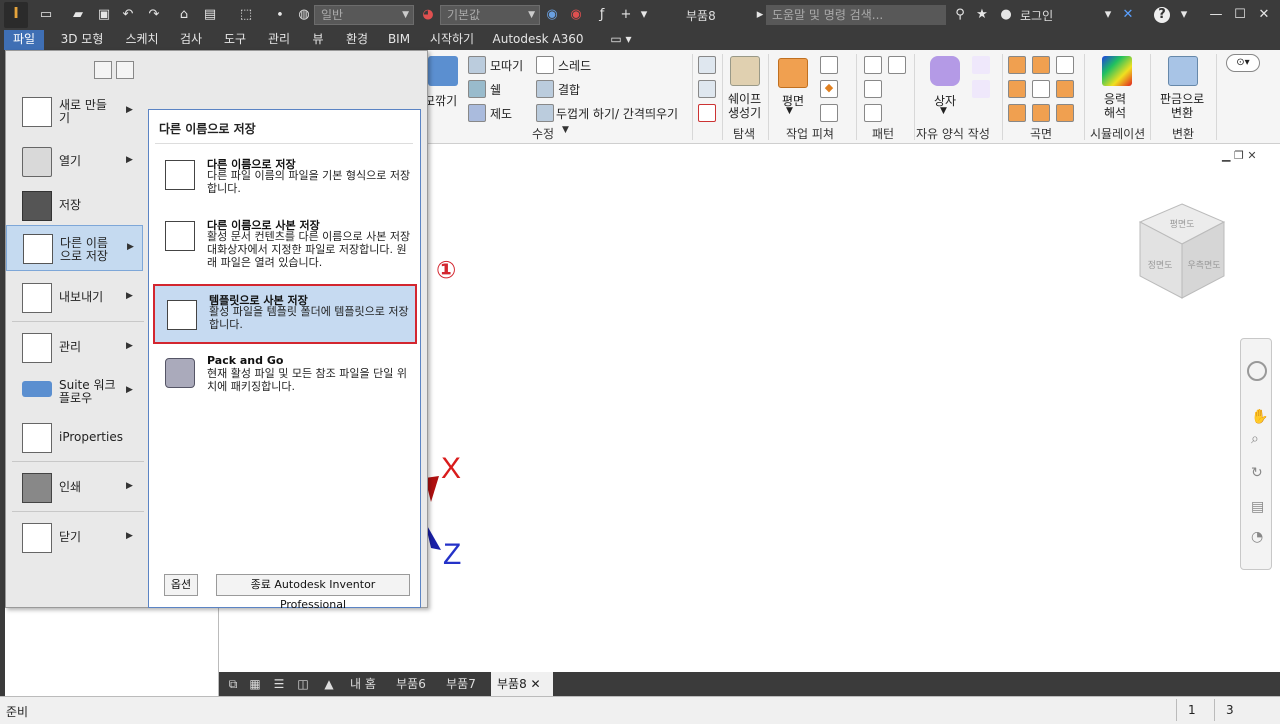 The image size is (1280, 724). What do you see at coordinates (873, 113) in the screenshot?
I see `sketch-pattern-icon` at bounding box center [873, 113].